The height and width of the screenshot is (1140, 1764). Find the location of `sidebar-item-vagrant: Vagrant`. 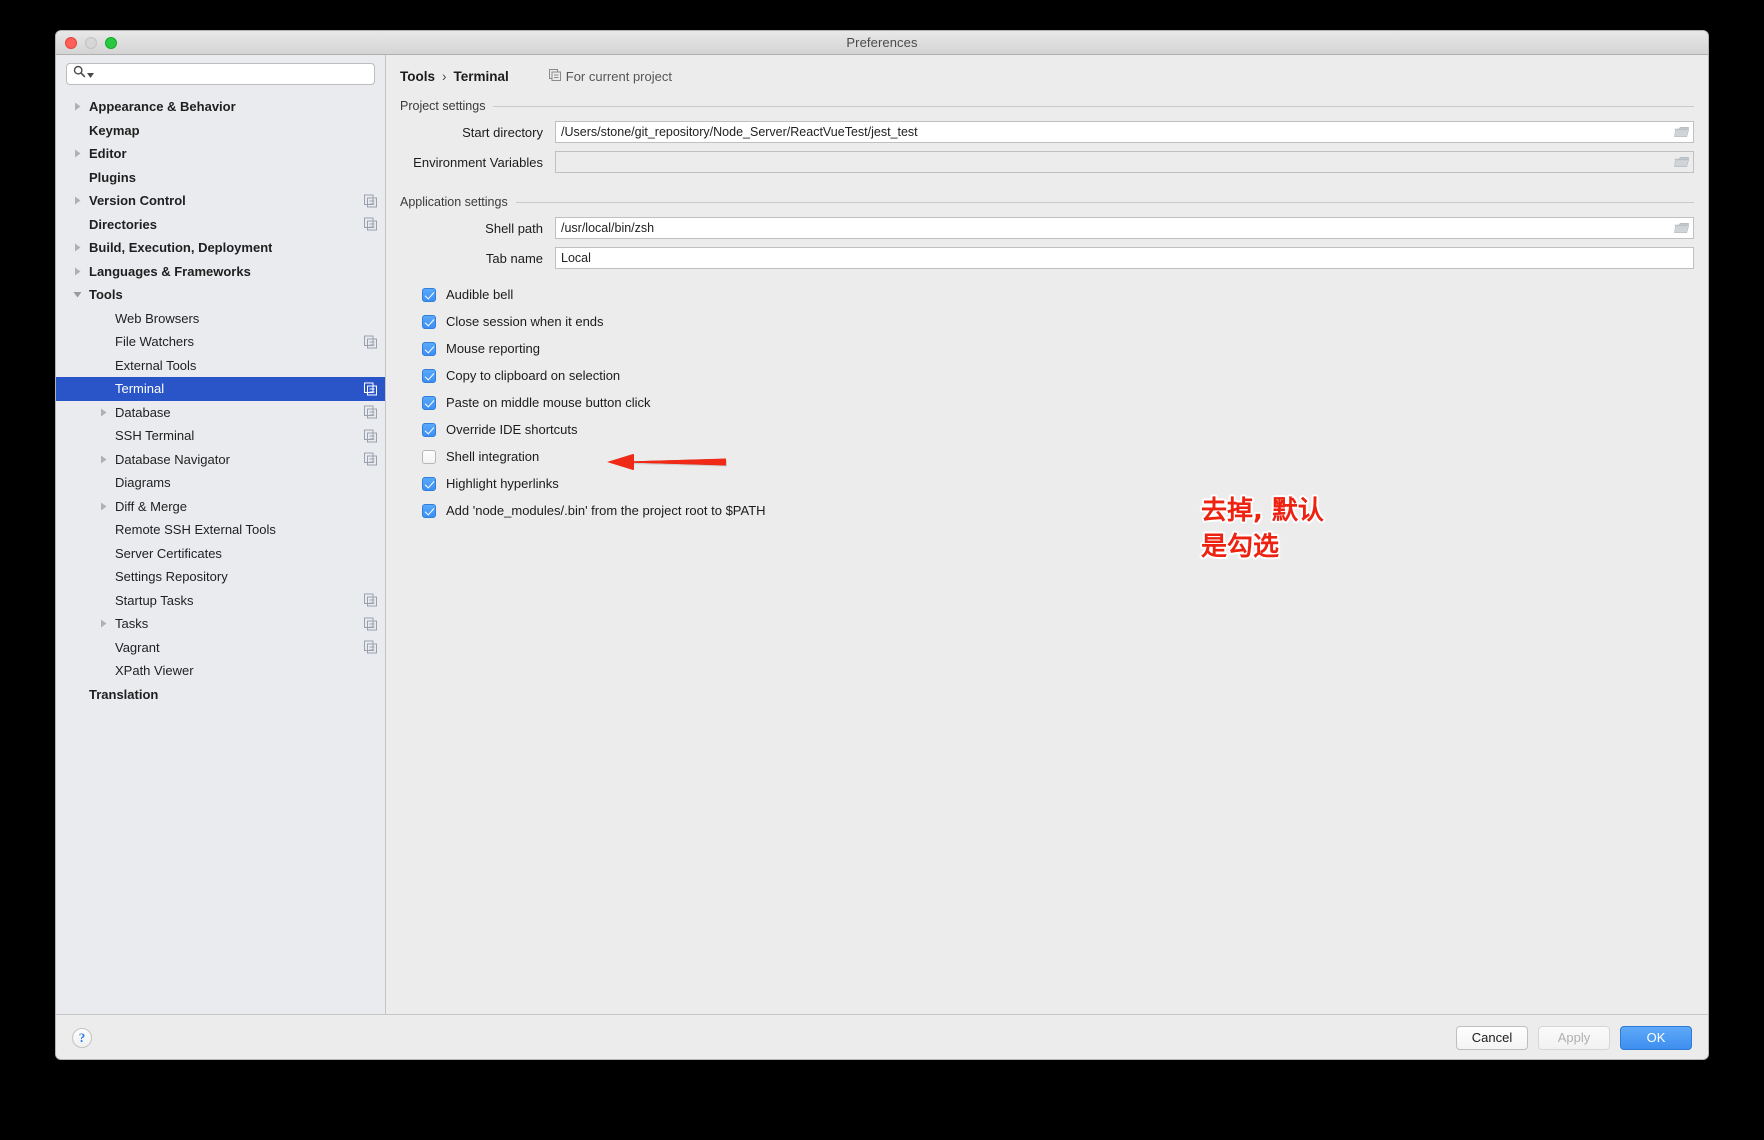

sidebar-item-vagrant: Vagrant is located at coordinates (220, 648).